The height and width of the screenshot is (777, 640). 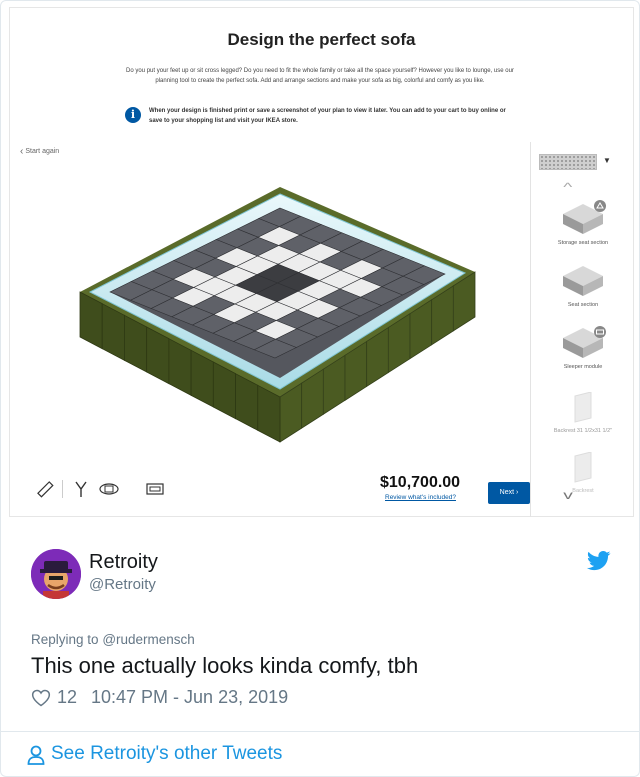 I want to click on module-seat-section: Seat section, so click(x=583, y=284).